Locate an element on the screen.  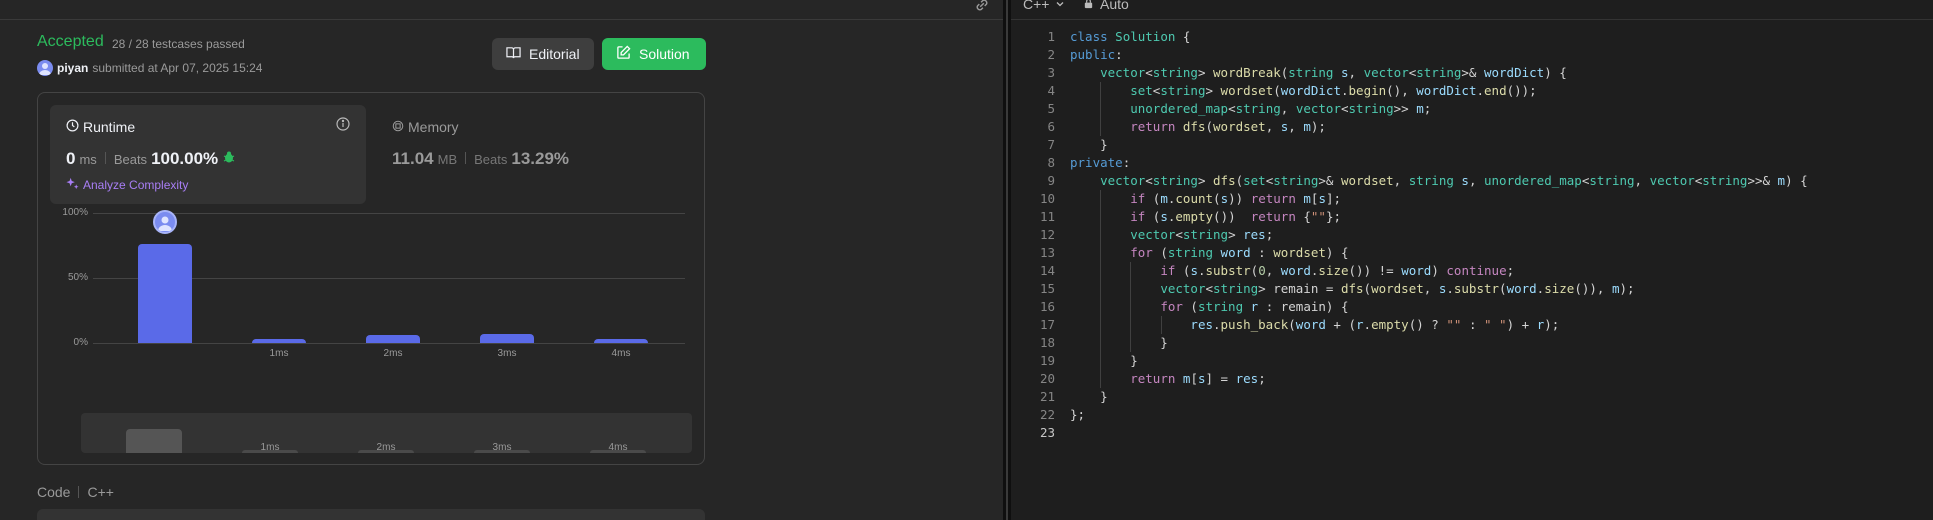
code-line: 20 return m[s] = res; is located at coordinates (1472, 379).